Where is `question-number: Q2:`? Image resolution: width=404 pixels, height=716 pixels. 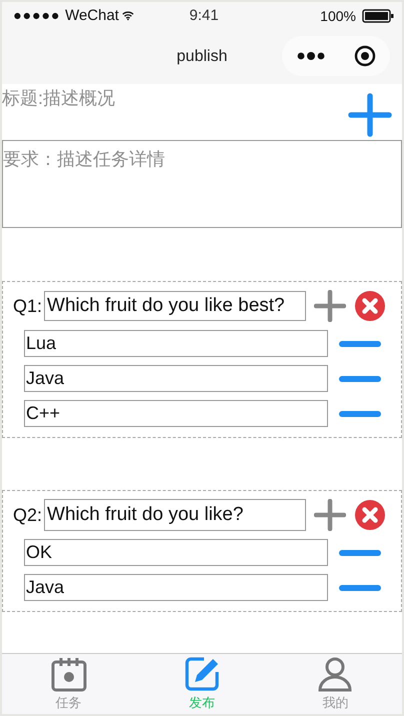 question-number: Q2: is located at coordinates (27, 515).